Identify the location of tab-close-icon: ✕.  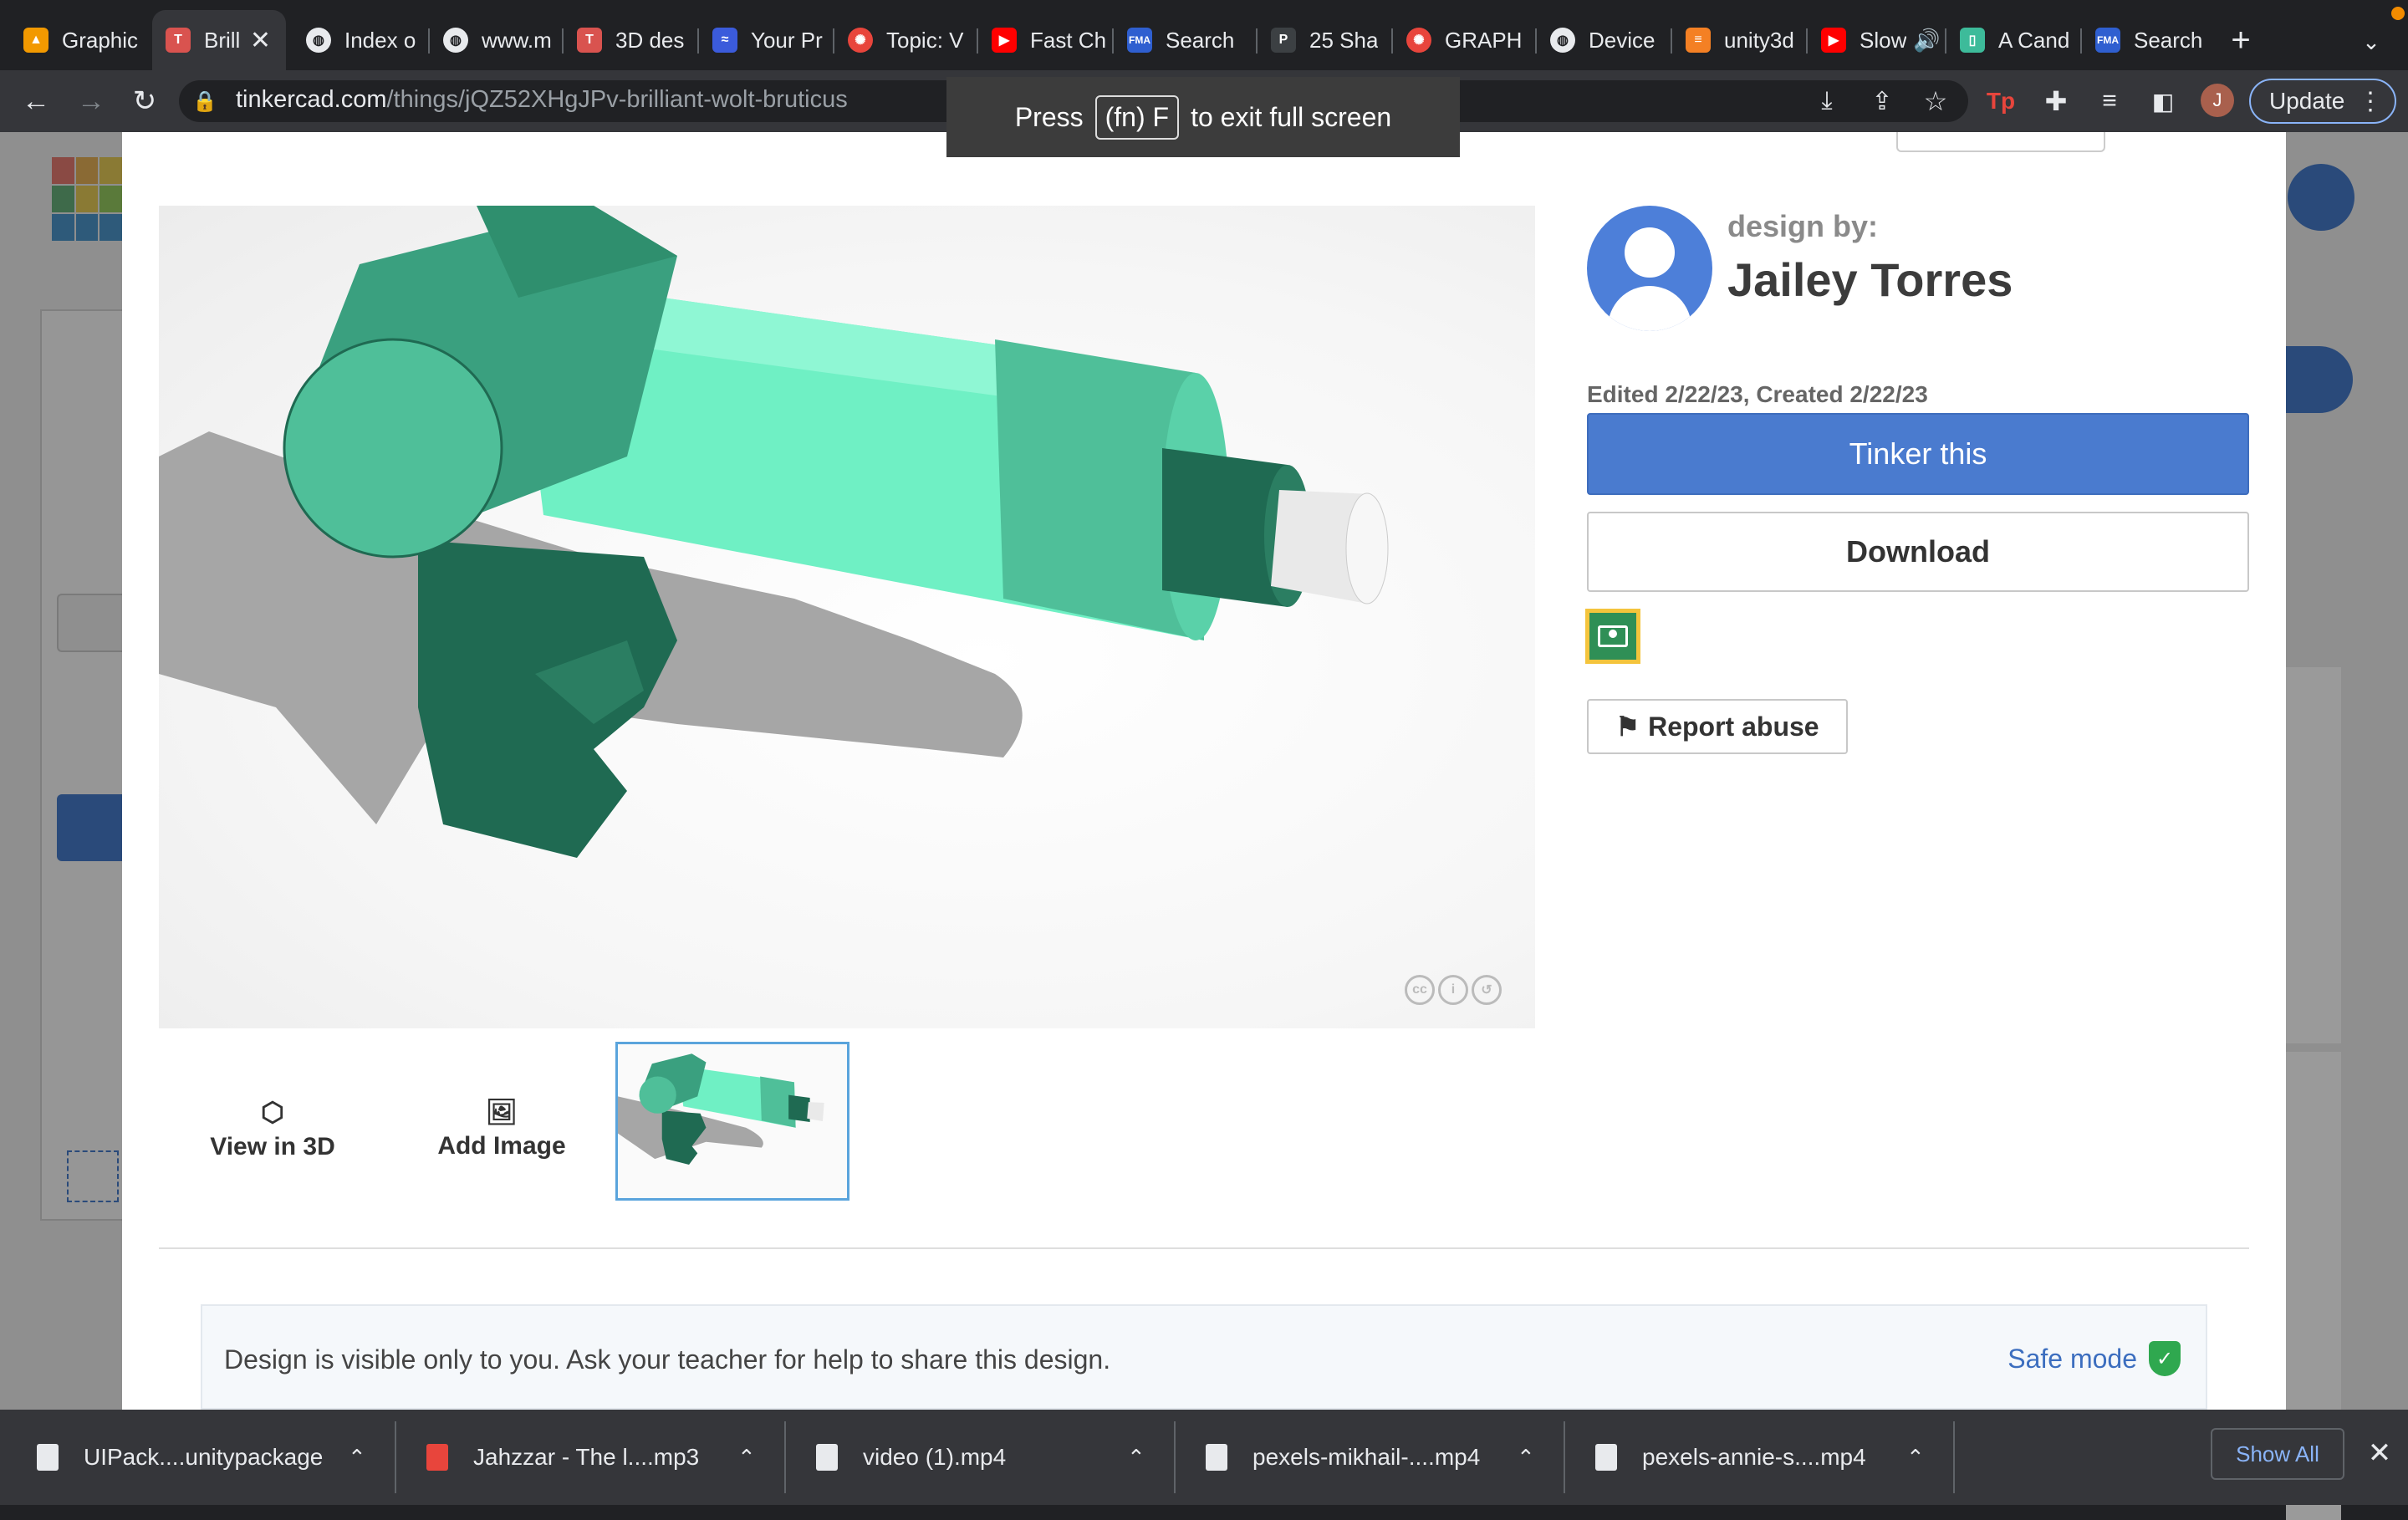
(261, 40).